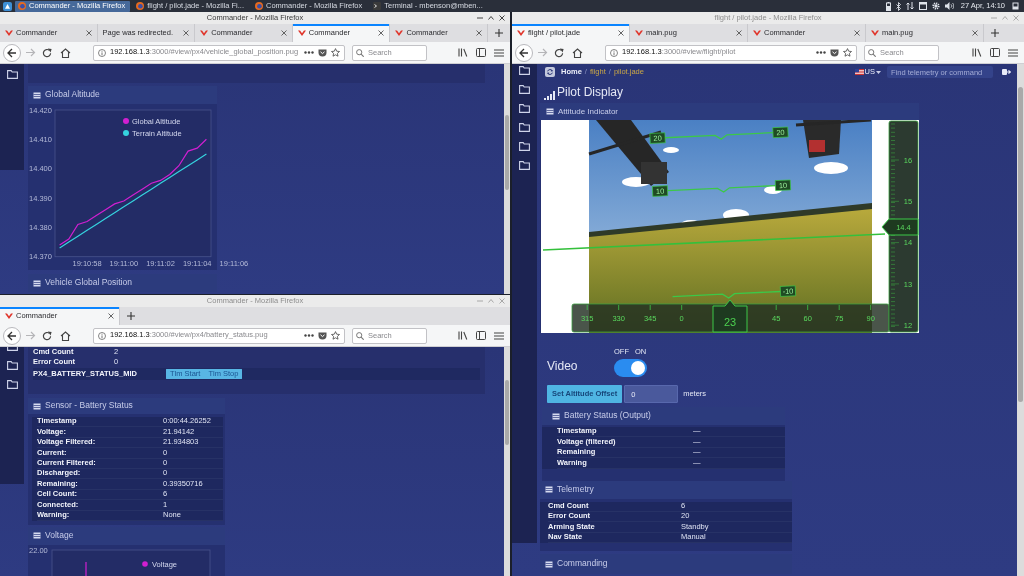 The height and width of the screenshot is (576, 1024). I want to click on card-title: Telemetry, so click(575, 489).